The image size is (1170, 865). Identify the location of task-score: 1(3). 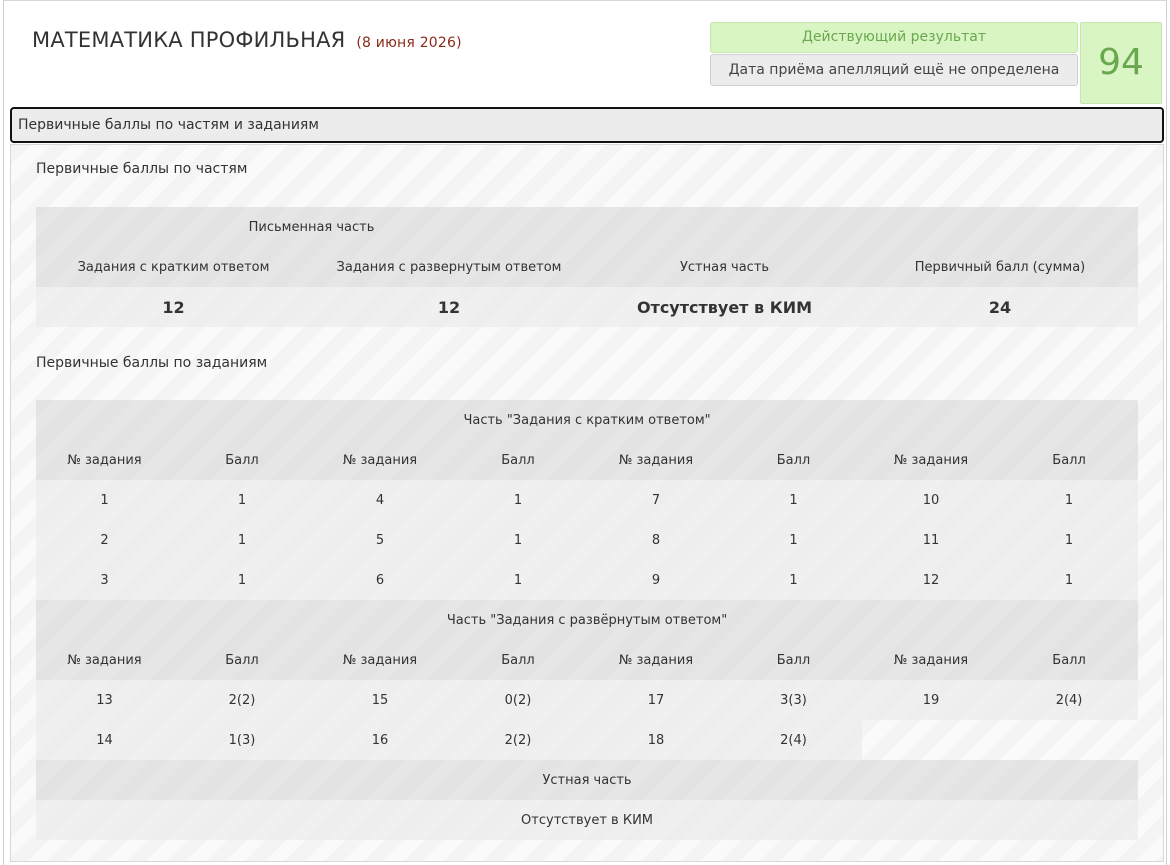
(242, 740).